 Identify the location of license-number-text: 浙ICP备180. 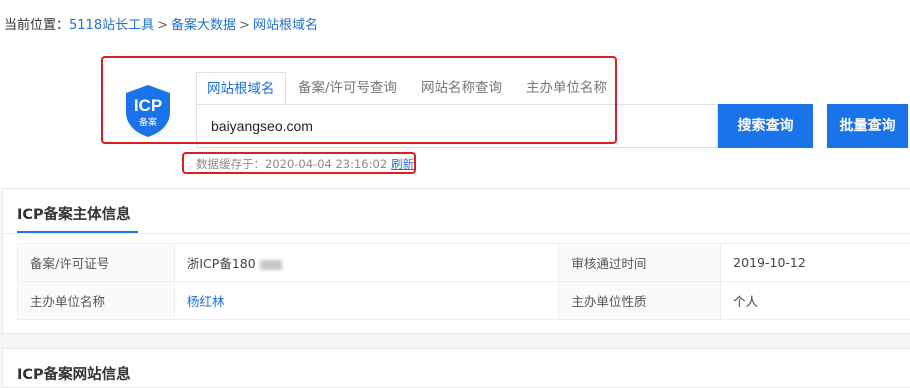
(221, 263).